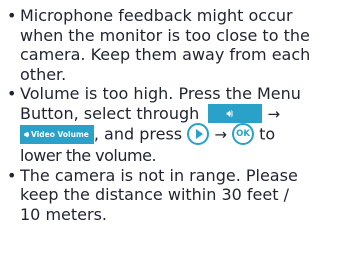  Describe the element at coordinates (60, 134) in the screenshot. I see `video-volume-label: Video Volume` at that location.